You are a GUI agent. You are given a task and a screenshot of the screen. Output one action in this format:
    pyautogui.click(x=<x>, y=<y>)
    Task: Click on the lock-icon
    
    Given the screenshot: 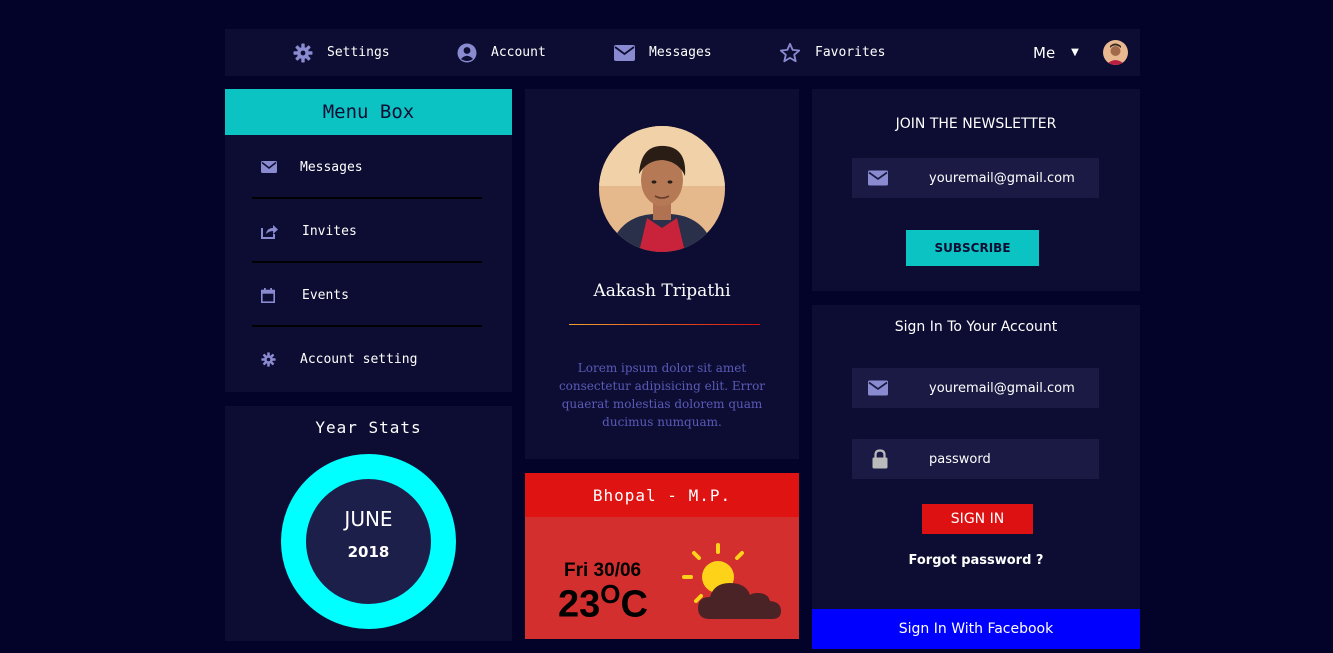 What is the action you would take?
    pyautogui.click(x=880, y=459)
    